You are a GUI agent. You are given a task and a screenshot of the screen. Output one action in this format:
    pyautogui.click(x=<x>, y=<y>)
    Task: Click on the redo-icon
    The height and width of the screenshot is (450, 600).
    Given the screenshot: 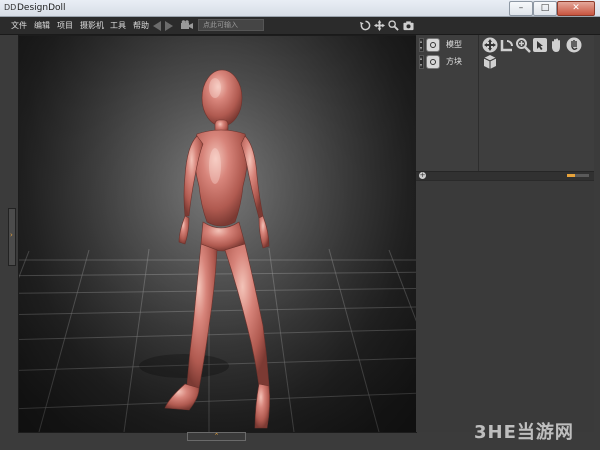 What is the action you would take?
    pyautogui.click(x=169, y=26)
    